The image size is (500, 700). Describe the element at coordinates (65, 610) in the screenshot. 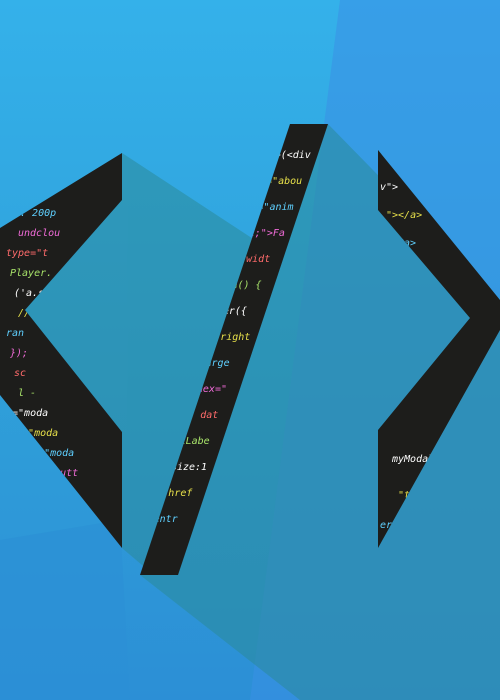

I see `background-shade` at that location.